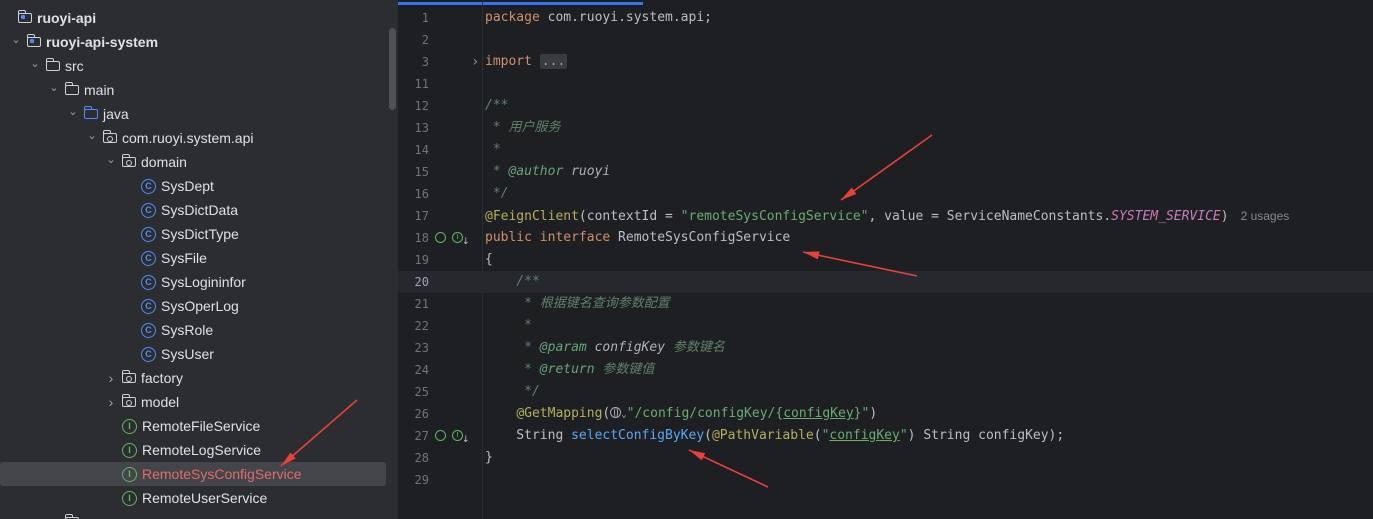  Describe the element at coordinates (885, 128) in the screenshot. I see `code-line: 13 * 用户服务` at that location.